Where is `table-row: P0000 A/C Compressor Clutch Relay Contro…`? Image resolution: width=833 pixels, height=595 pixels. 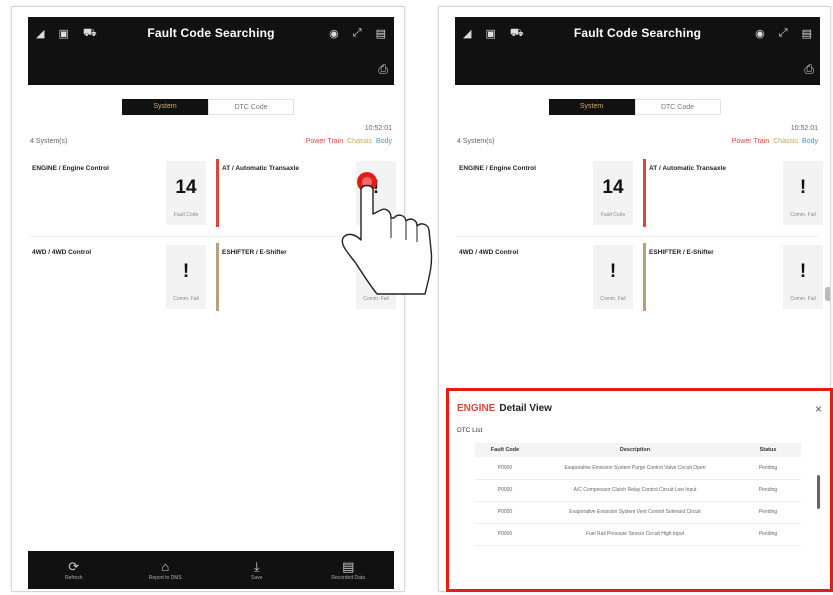
table-row: P0000 A/C Compressor Clutch Relay Contro… is located at coordinates (638, 490).